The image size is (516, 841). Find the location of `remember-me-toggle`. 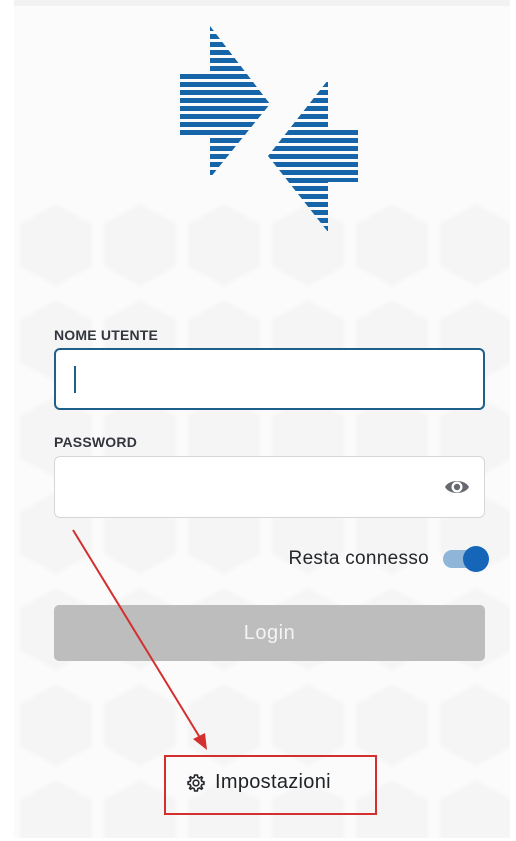

remember-me-toggle is located at coordinates (466, 559).